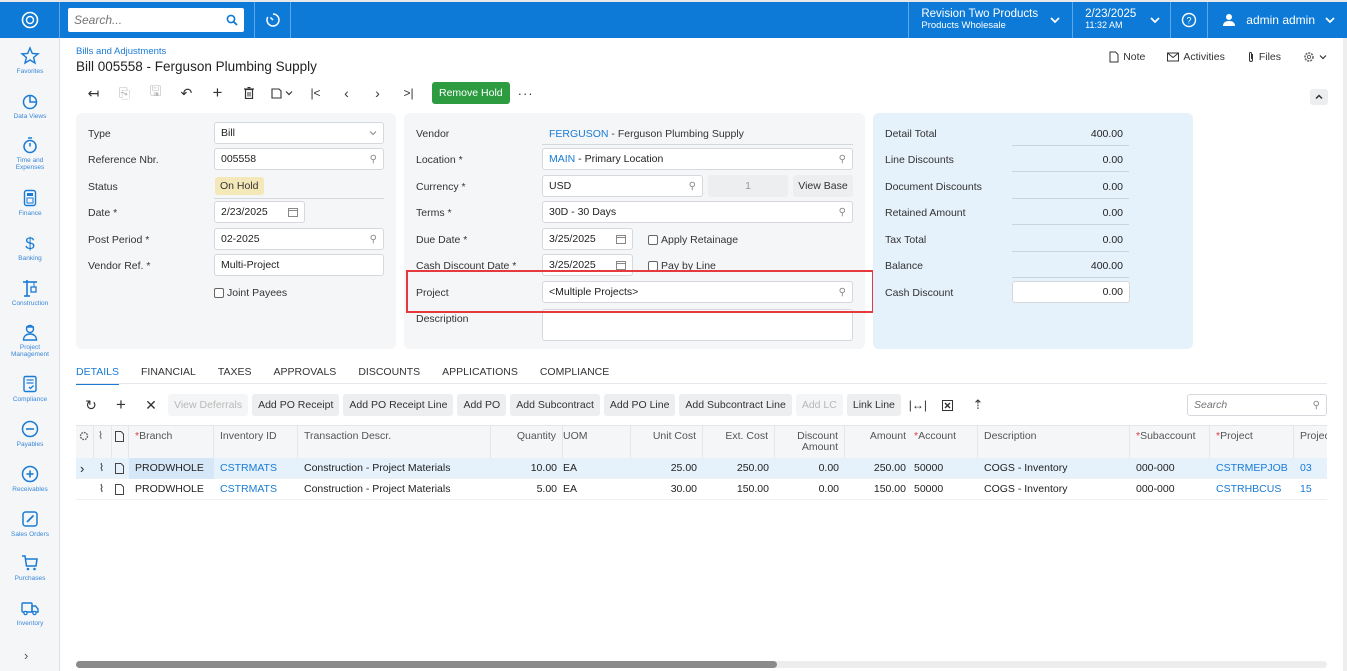  Describe the element at coordinates (1310, 468) in the screenshot. I see `cell-project-task: 03` at that location.